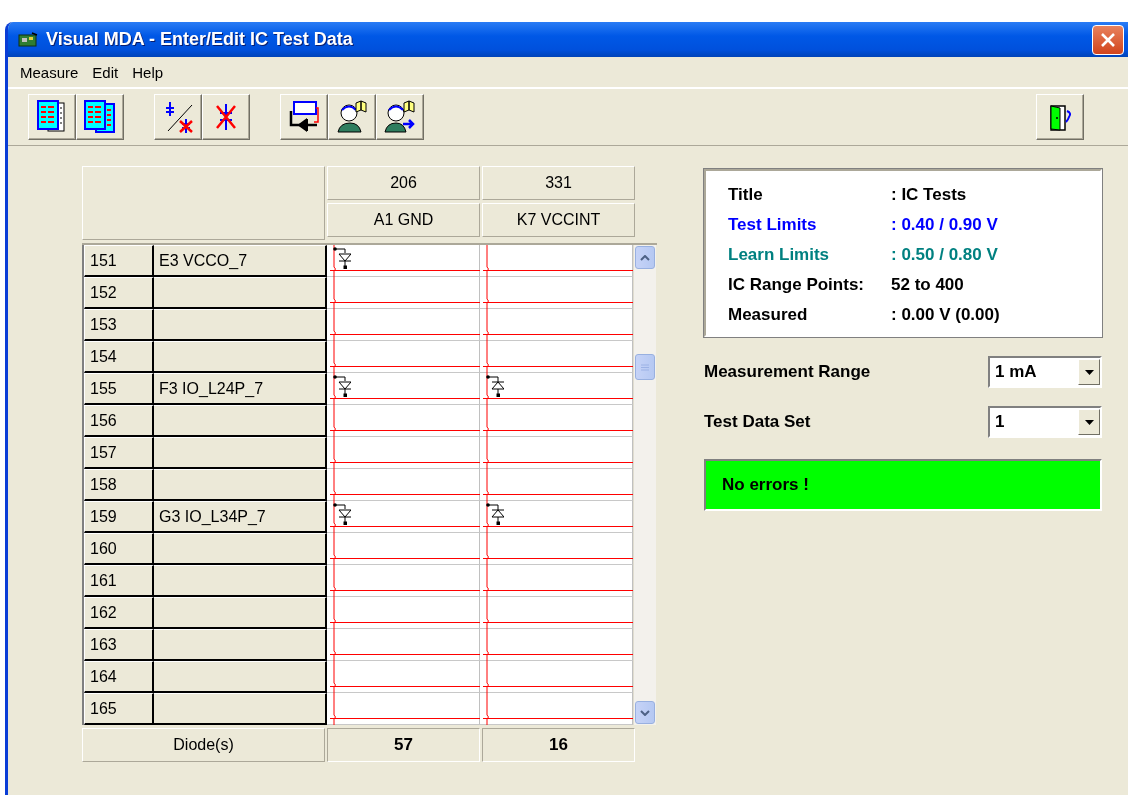  I want to click on row-number: 154, so click(119, 357).